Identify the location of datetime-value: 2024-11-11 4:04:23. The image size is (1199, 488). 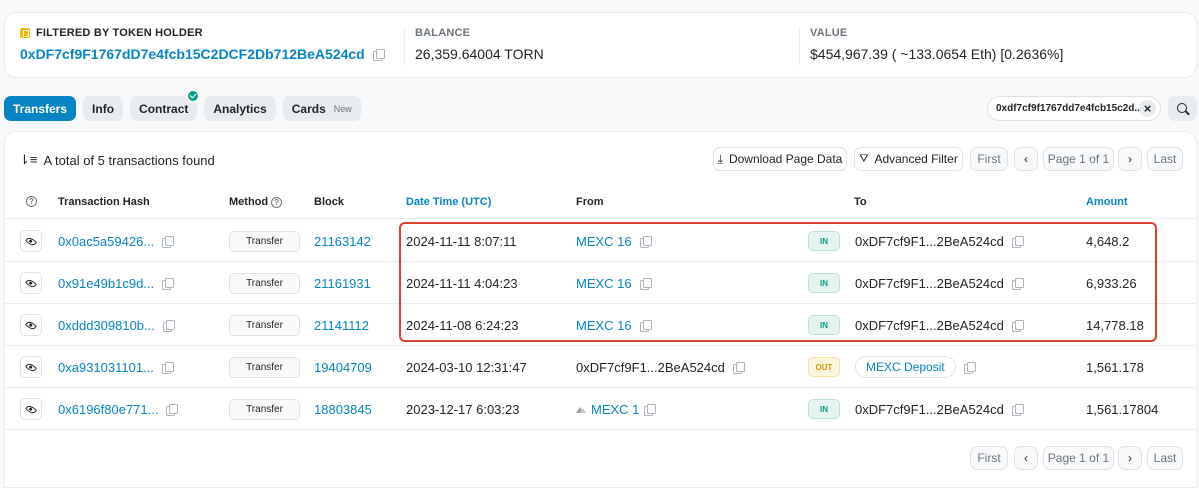
(462, 283).